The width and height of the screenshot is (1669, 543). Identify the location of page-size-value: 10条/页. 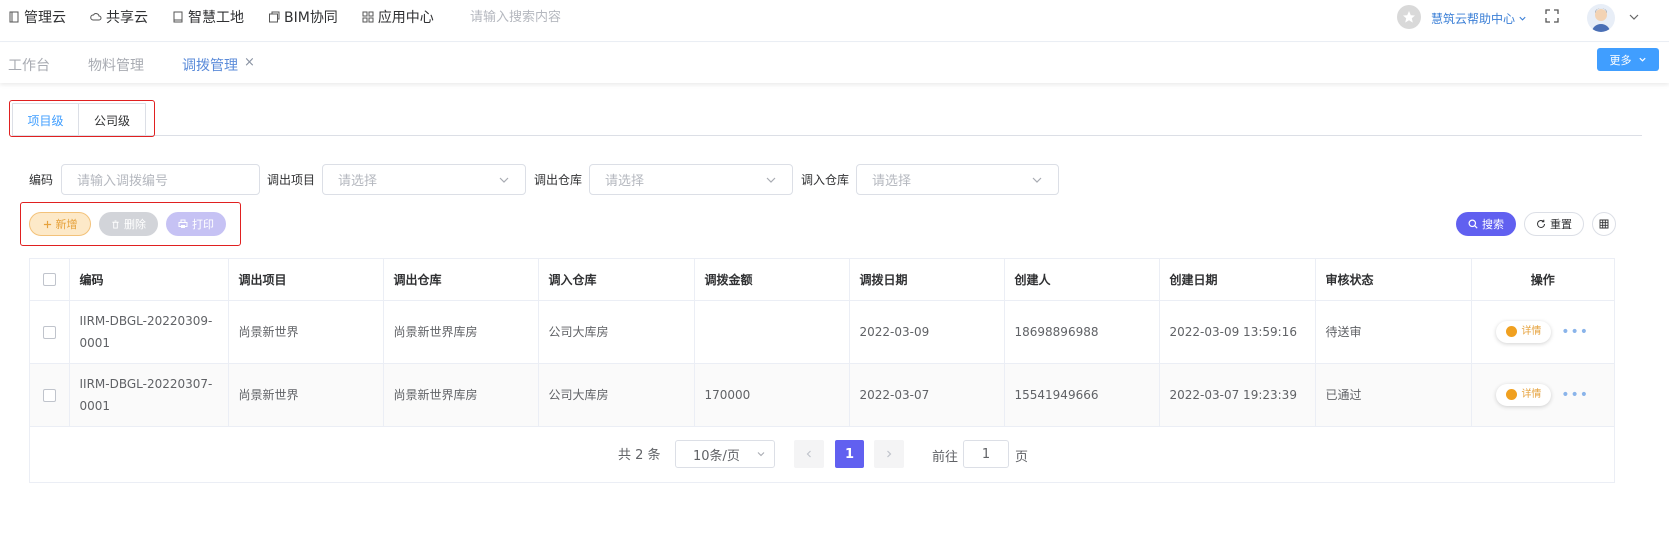
(716, 456).